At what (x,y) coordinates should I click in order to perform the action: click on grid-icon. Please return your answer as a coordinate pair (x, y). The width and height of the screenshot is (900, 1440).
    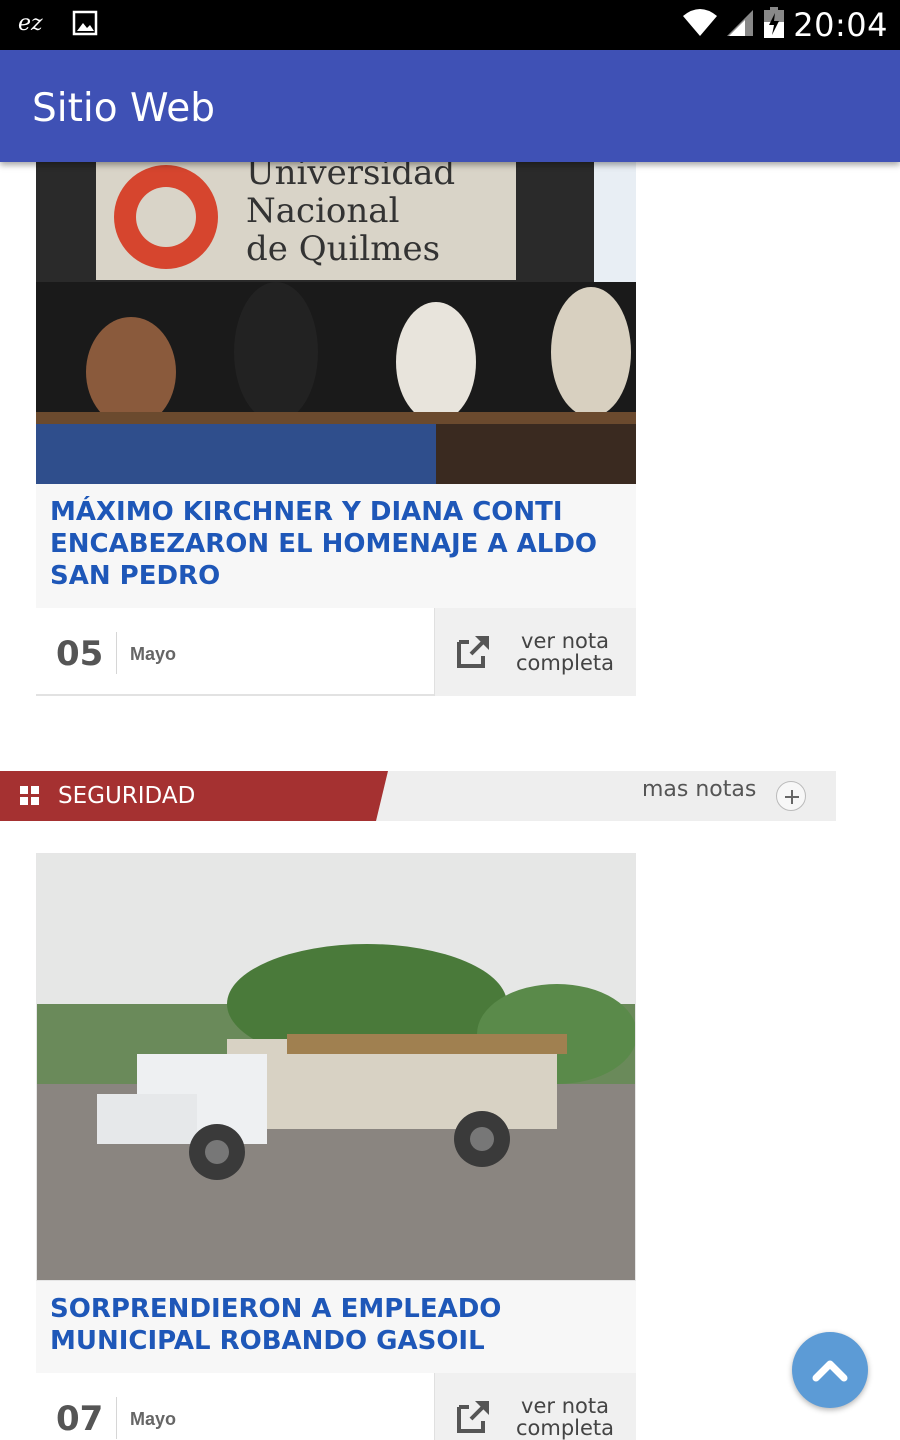
    Looking at the image, I should click on (29, 795).